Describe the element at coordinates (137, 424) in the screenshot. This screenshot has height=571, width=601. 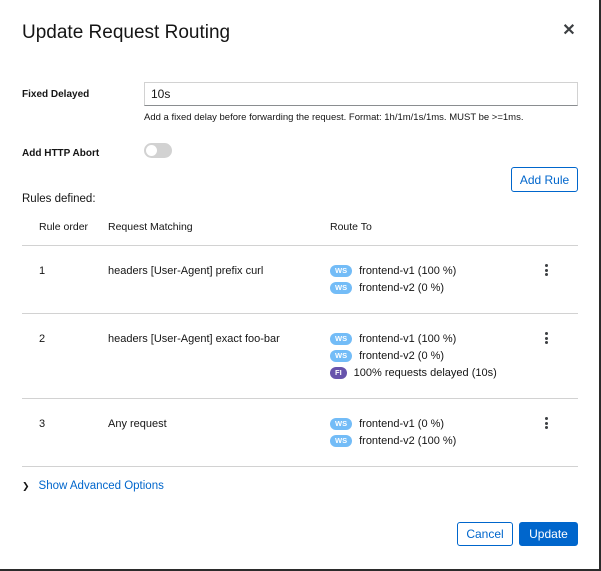
I see `request-matching: Any request` at that location.